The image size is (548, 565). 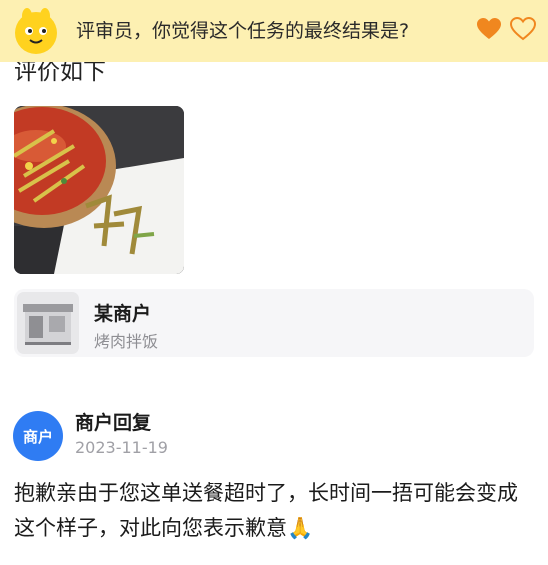 What do you see at coordinates (489, 29) in the screenshot?
I see `heart-filled-icon` at bounding box center [489, 29].